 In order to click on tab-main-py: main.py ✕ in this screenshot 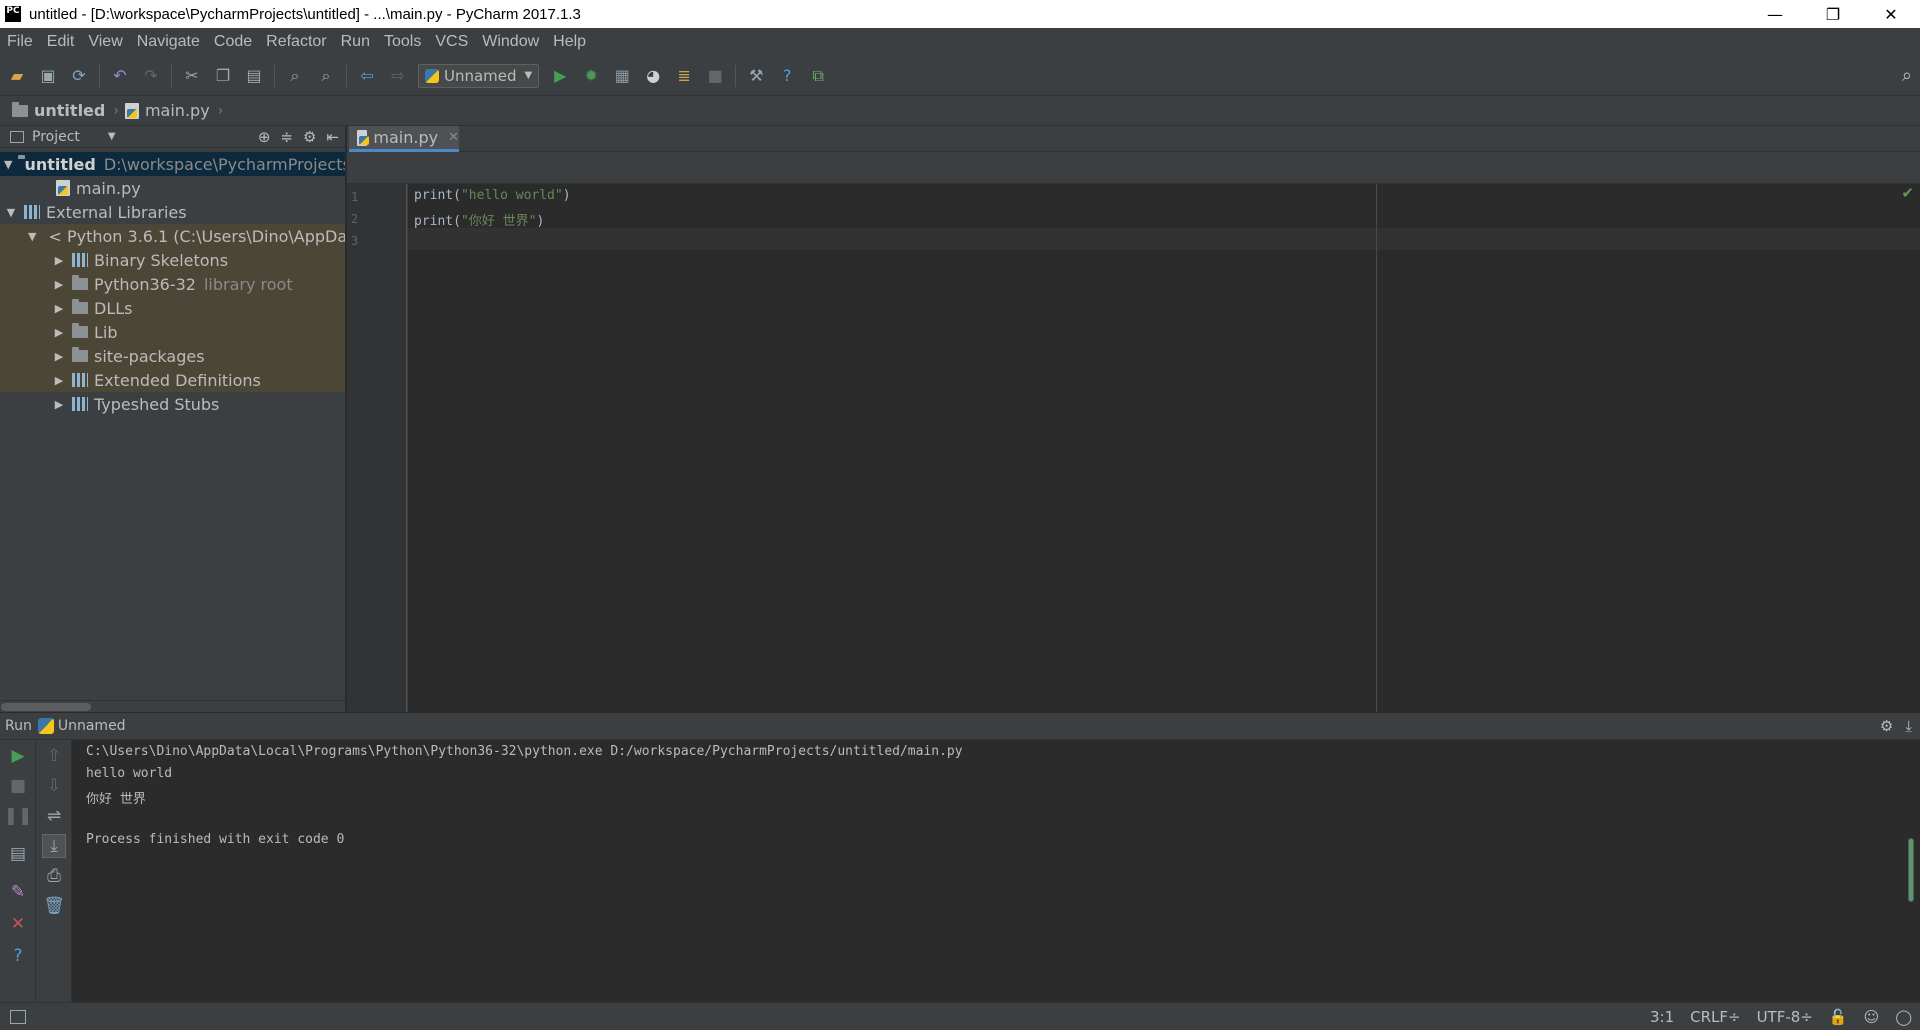, I will do `click(404, 139)`.